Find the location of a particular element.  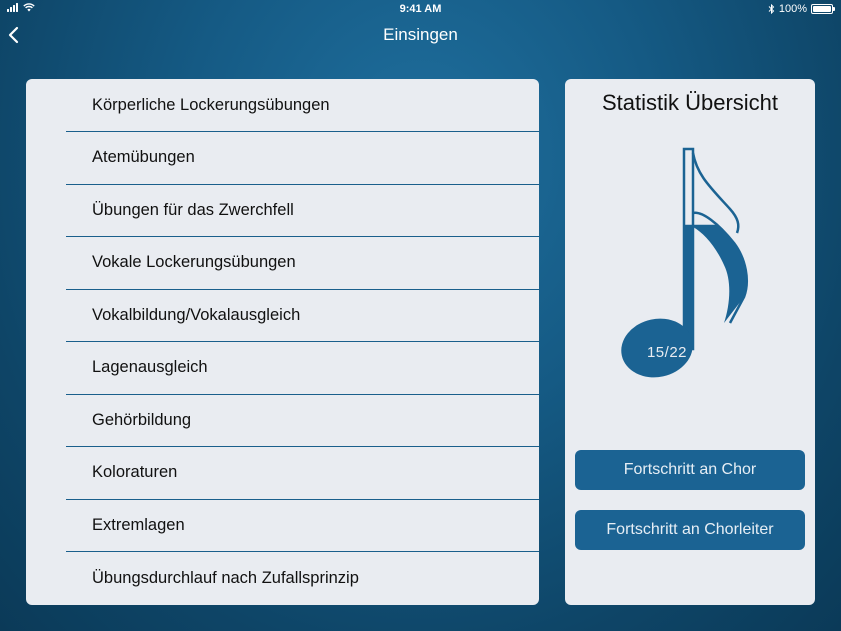

progress-note: 15/22 is located at coordinates (690, 267).